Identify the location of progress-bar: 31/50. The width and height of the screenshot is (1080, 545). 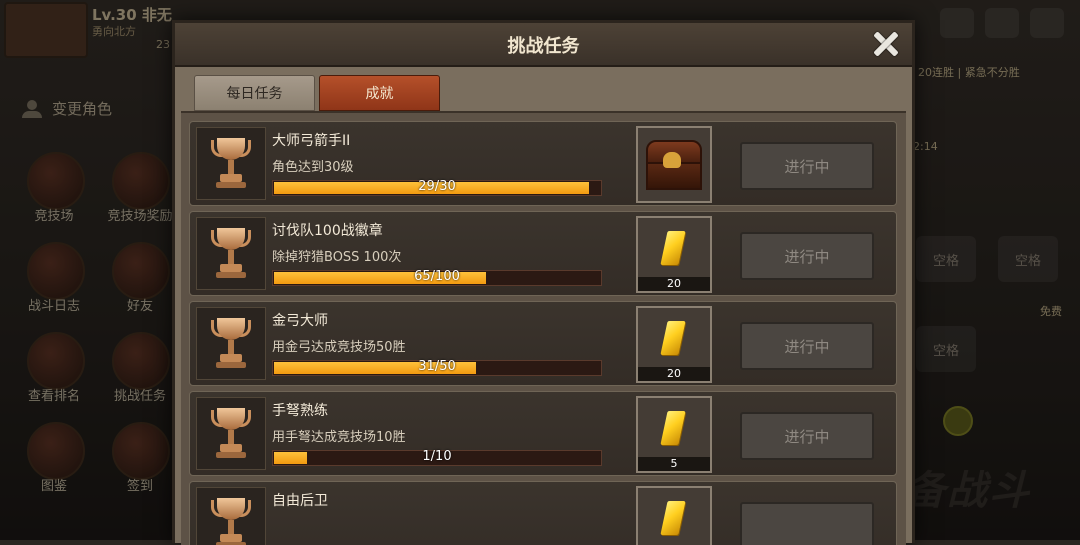
(437, 367).